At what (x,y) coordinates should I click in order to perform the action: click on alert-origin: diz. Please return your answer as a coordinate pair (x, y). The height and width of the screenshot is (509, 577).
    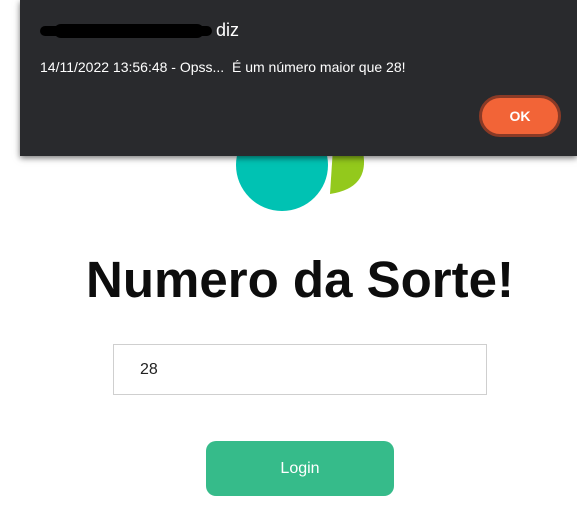
    Looking at the image, I should click on (139, 30).